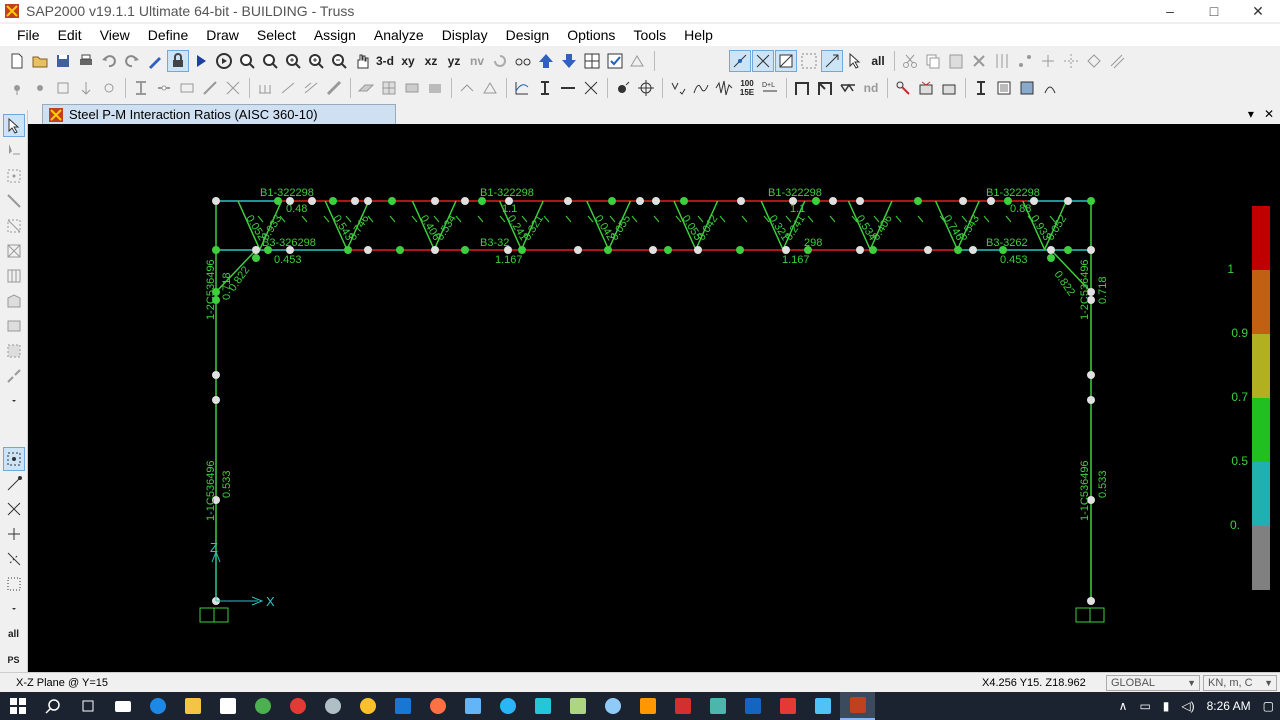 This screenshot has height=720, width=1280. What do you see at coordinates (402, 706) in the screenshot?
I see `taskbar-outlook` at bounding box center [402, 706].